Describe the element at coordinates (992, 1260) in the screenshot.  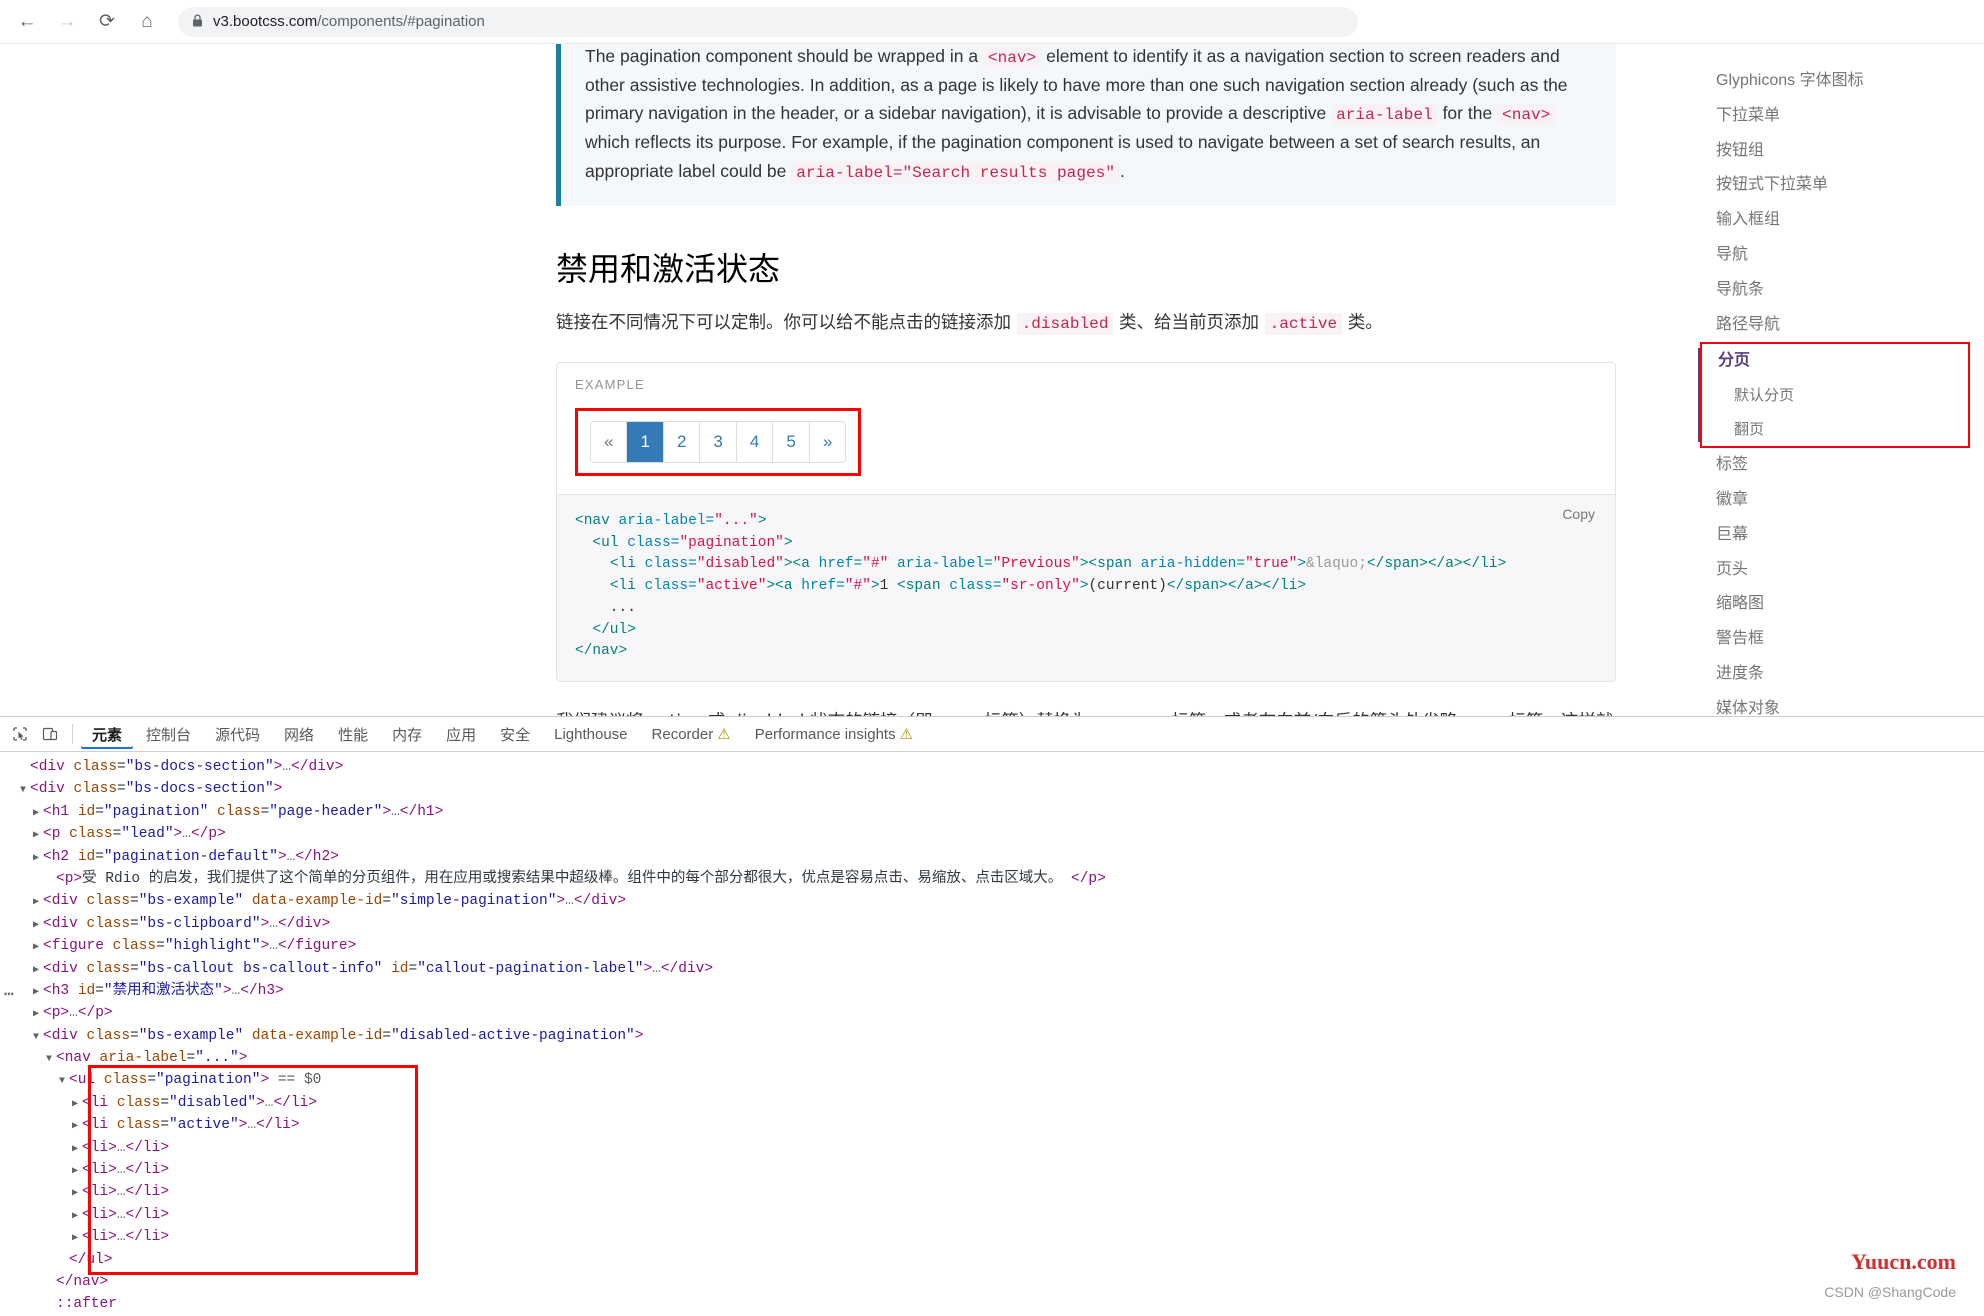
I see `dom-line: </ul>` at that location.